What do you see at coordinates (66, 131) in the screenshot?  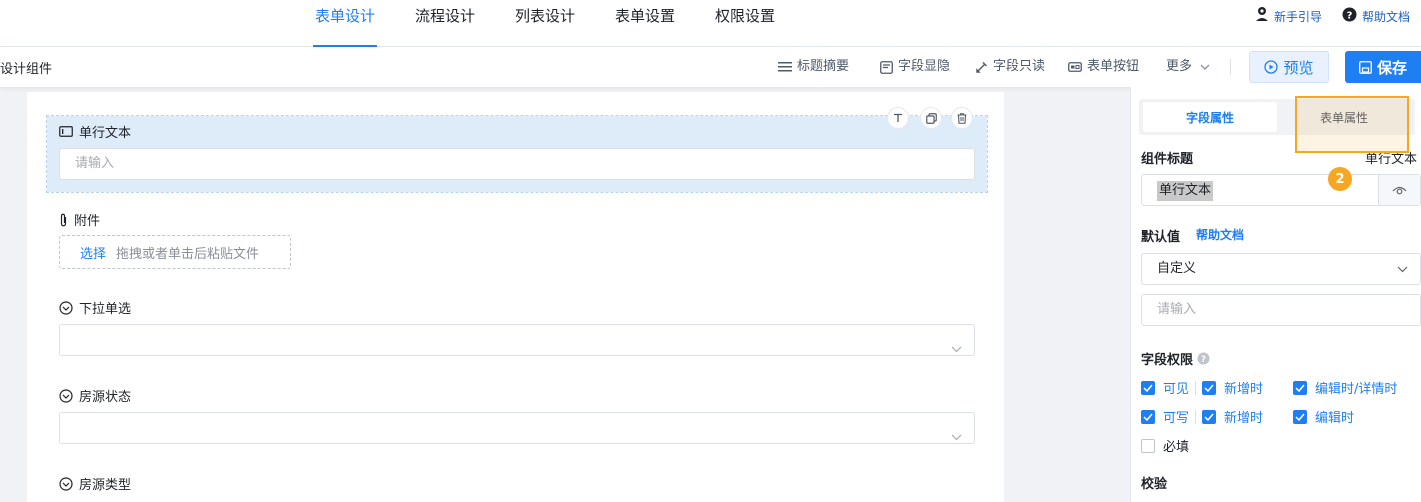 I see `text-input-icon` at bounding box center [66, 131].